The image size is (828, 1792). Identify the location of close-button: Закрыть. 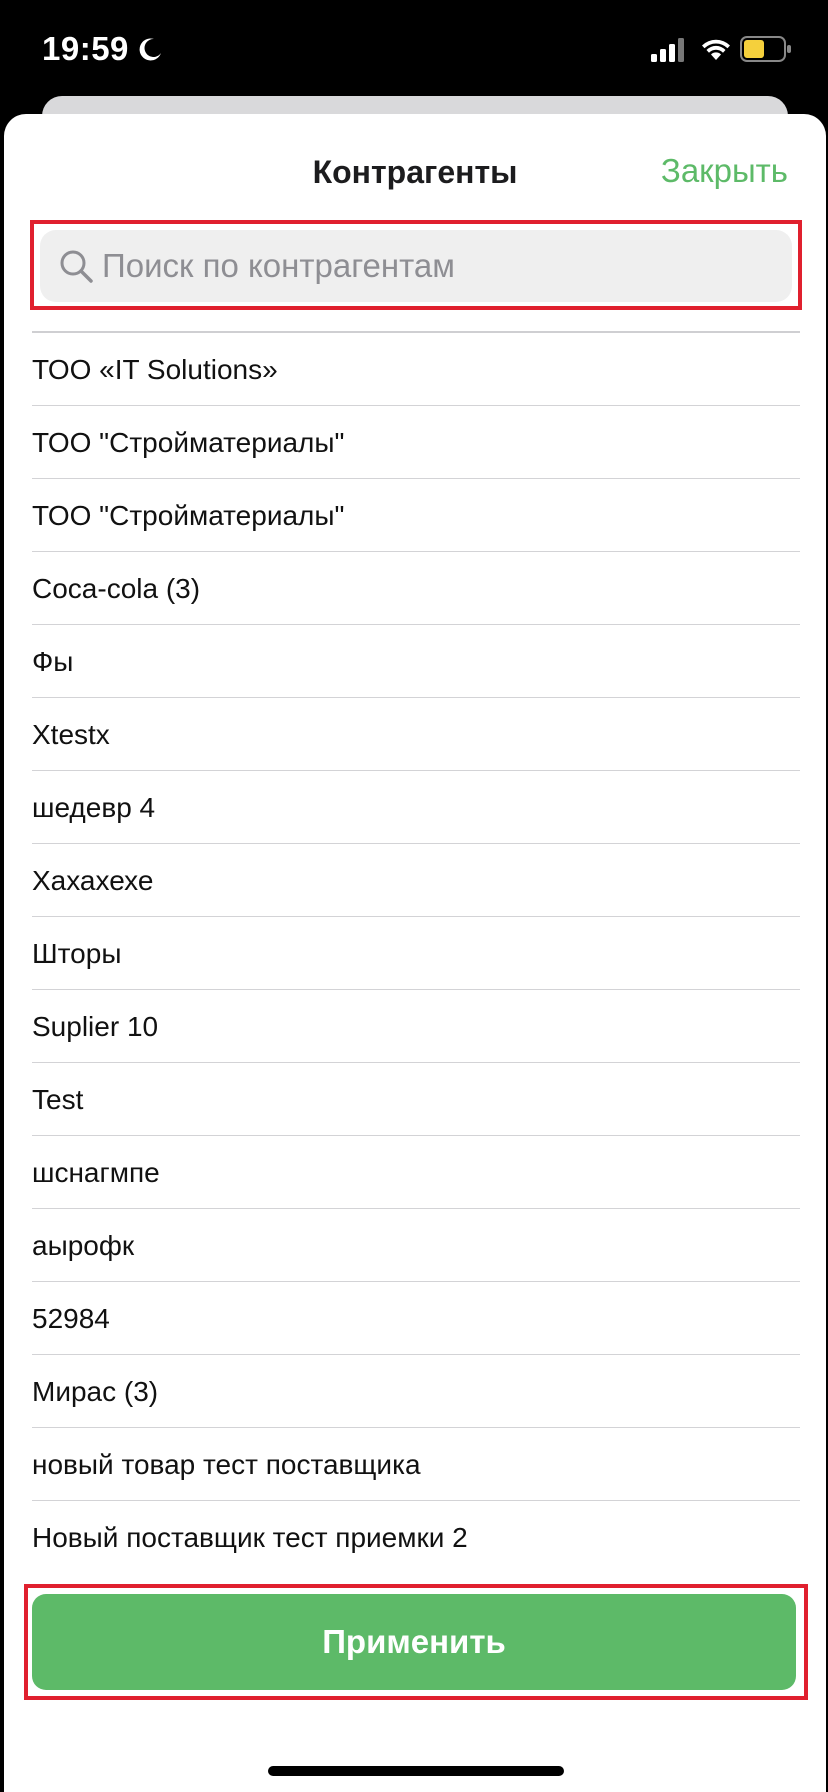
(724, 171).